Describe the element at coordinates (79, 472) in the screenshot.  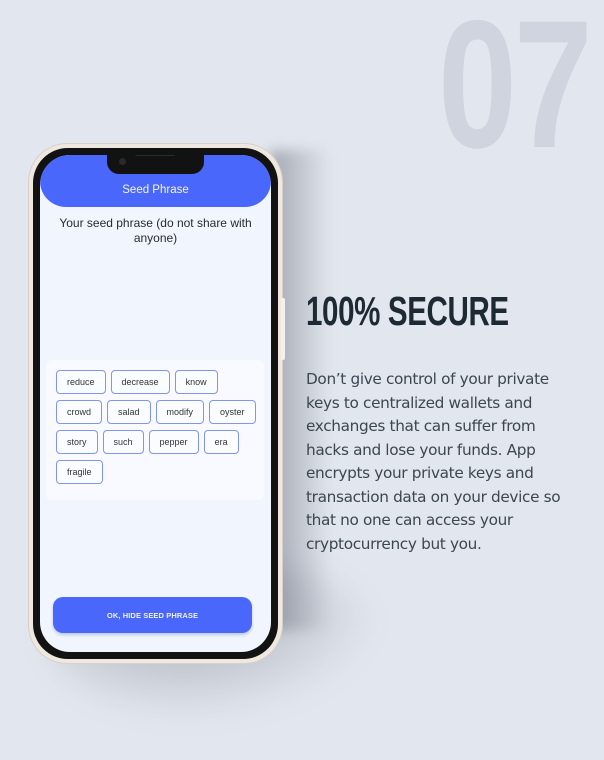
I see `seed-word-chip: fragile` at that location.